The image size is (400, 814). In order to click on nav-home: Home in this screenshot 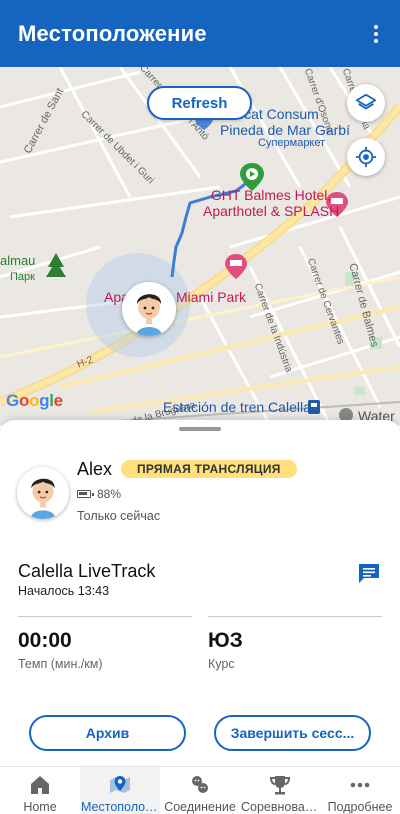, I will do `click(40, 790)`.